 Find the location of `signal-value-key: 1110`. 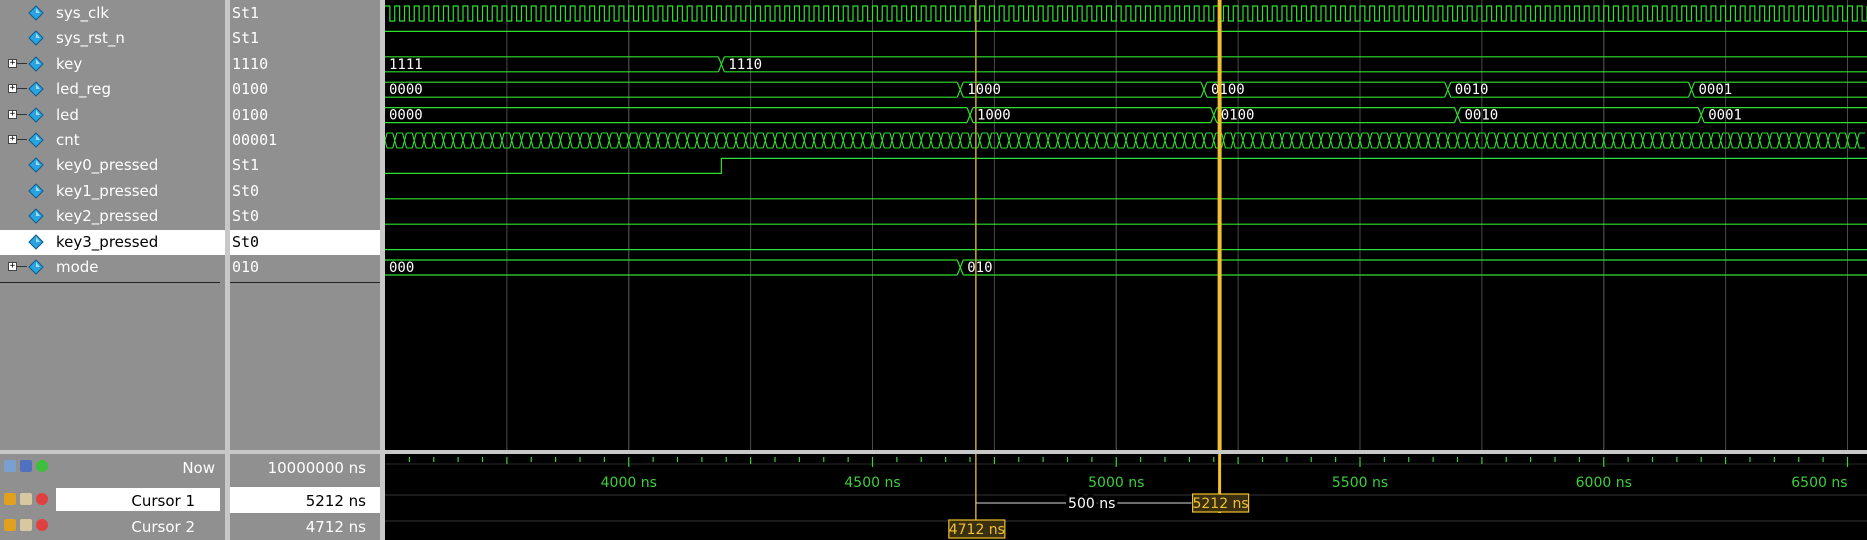

signal-value-key: 1110 is located at coordinates (305, 64).